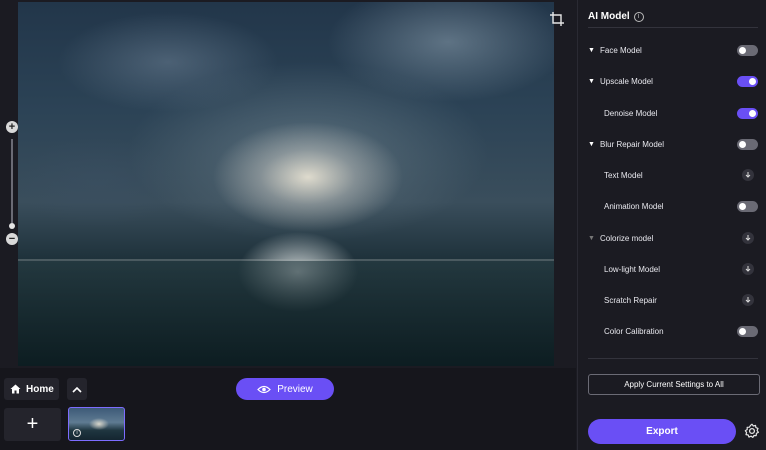 Image resolution: width=766 pixels, height=450 pixels. Describe the element at coordinates (747, 50) in the screenshot. I see `face-model-toggle` at that location.